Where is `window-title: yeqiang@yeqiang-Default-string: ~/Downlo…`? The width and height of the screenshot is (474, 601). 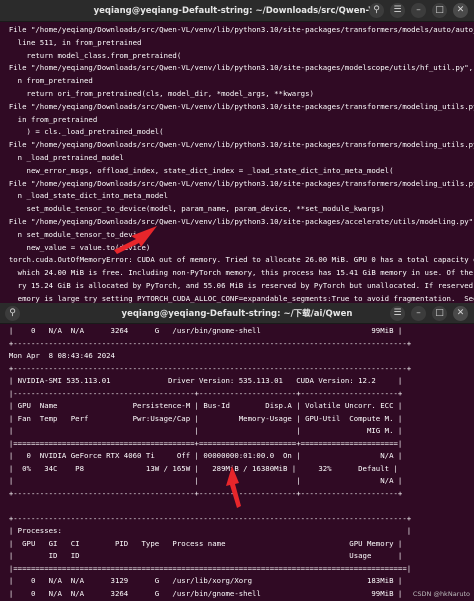 window-title: yeqiang@yeqiang-Default-string: ~/Downlo… is located at coordinates (237, 10).